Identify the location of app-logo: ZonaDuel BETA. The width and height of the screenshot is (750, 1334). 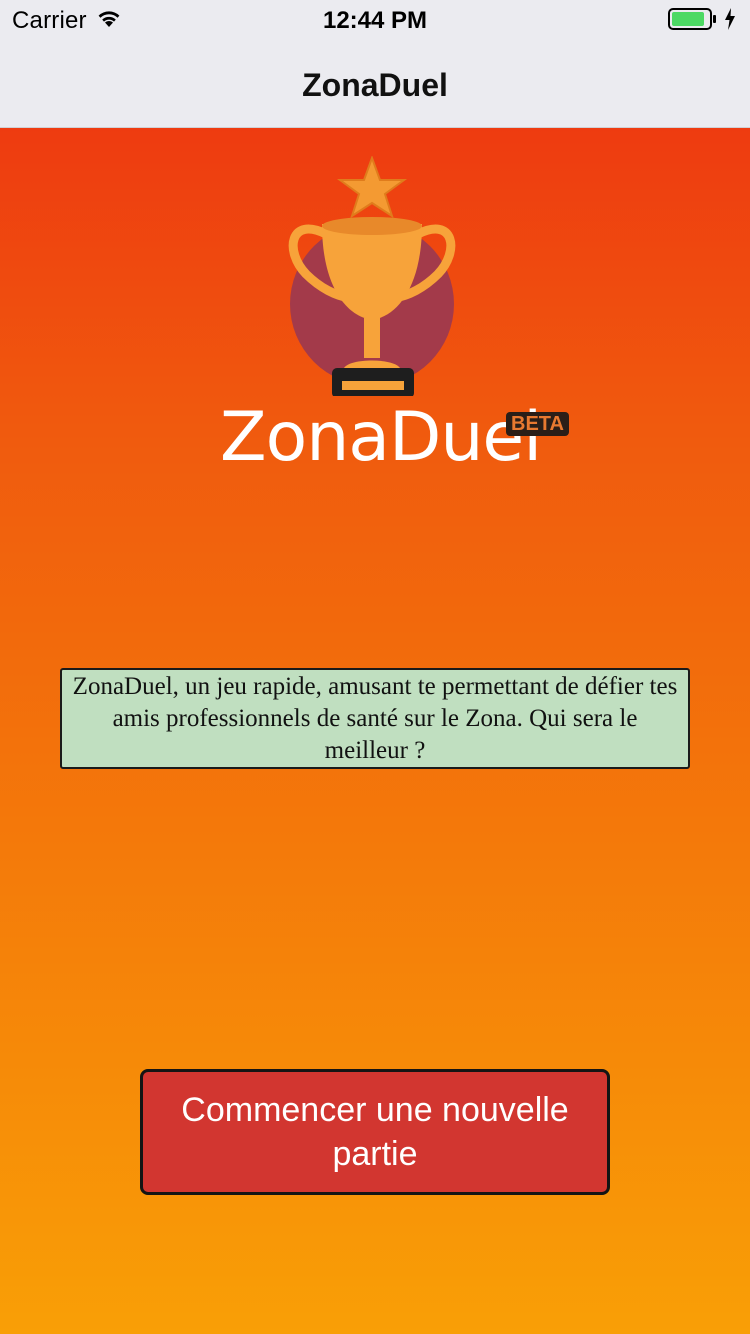
(400, 316).